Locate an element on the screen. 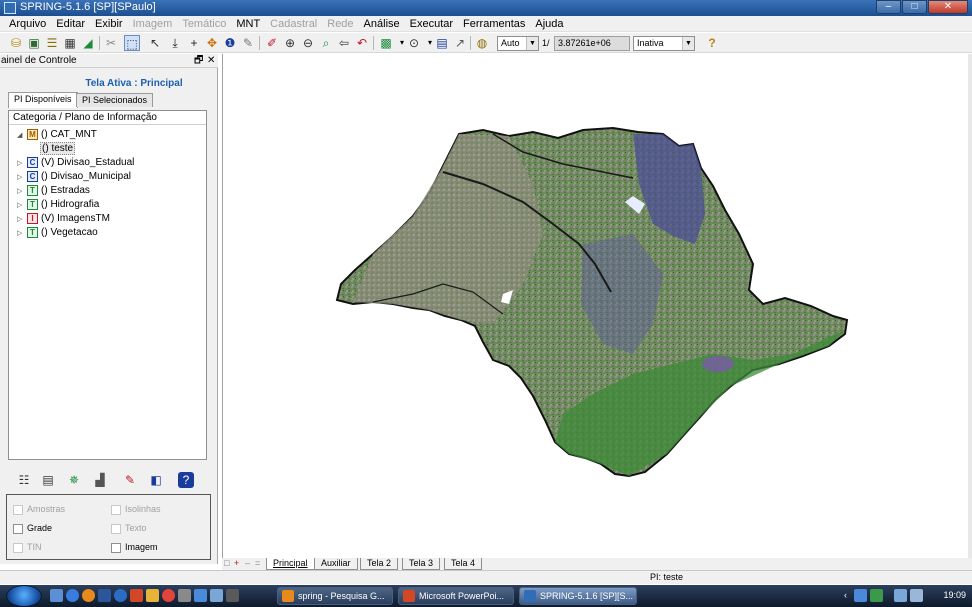 This screenshot has height=607, width=972. legend-icon: ◧ is located at coordinates (156, 480).